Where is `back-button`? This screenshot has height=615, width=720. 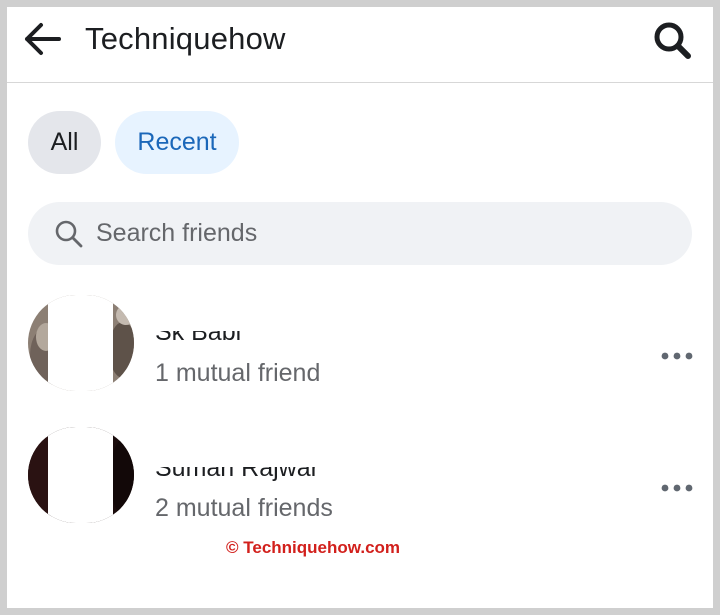 back-button is located at coordinates (42, 39).